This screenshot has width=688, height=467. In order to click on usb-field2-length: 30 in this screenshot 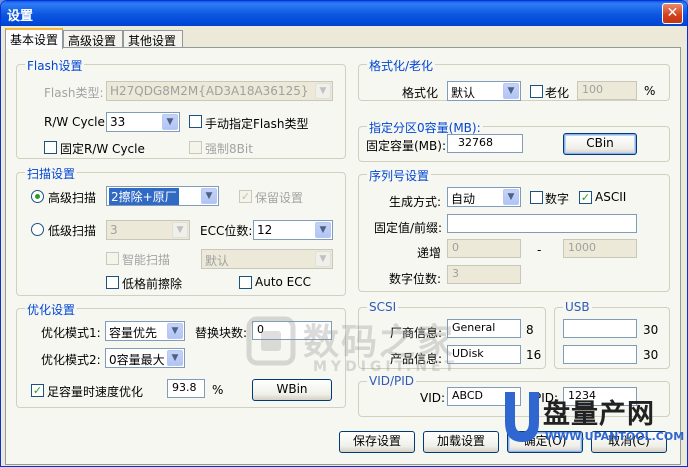, I will do `click(651, 355)`.